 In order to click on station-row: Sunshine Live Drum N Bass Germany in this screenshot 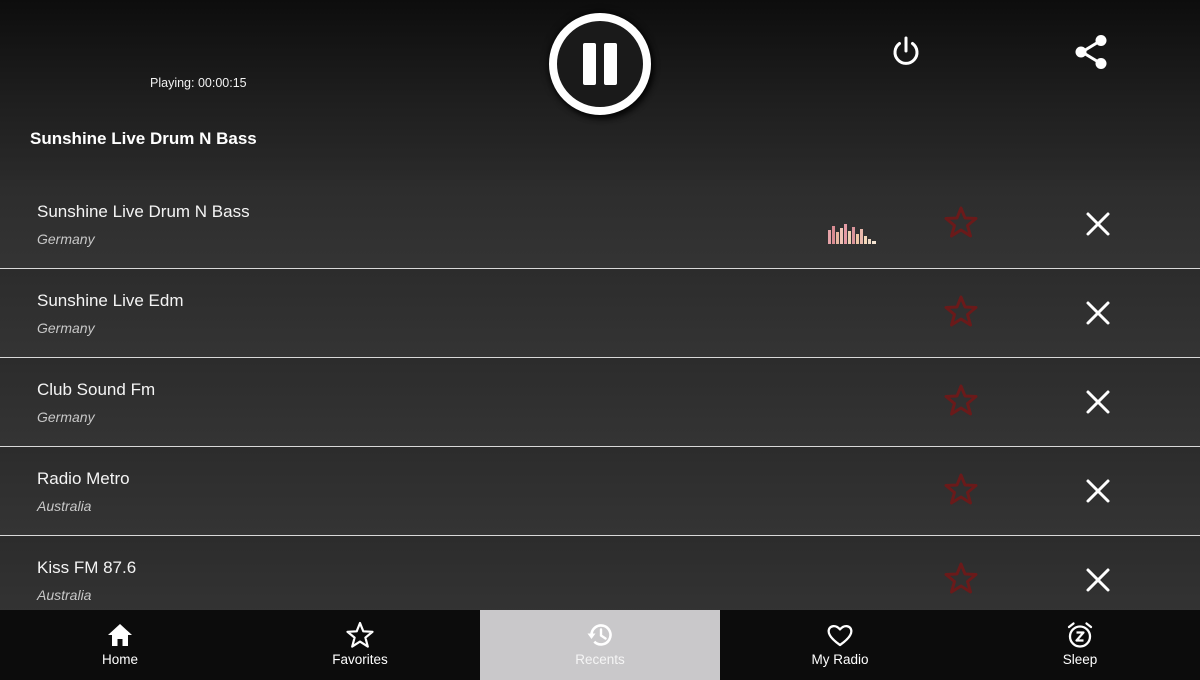, I will do `click(600, 224)`.